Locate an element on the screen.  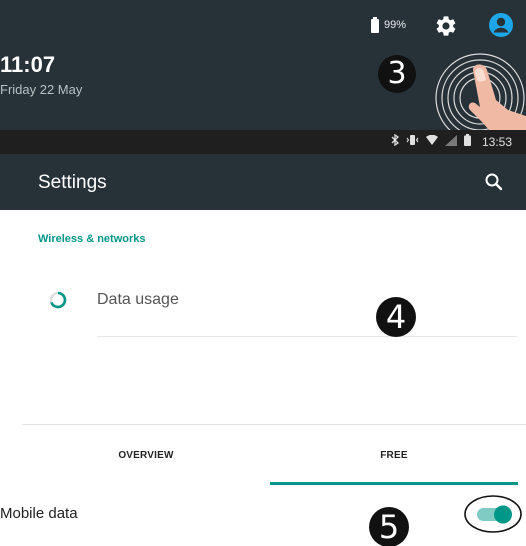
gear-icon is located at coordinates (446, 26).